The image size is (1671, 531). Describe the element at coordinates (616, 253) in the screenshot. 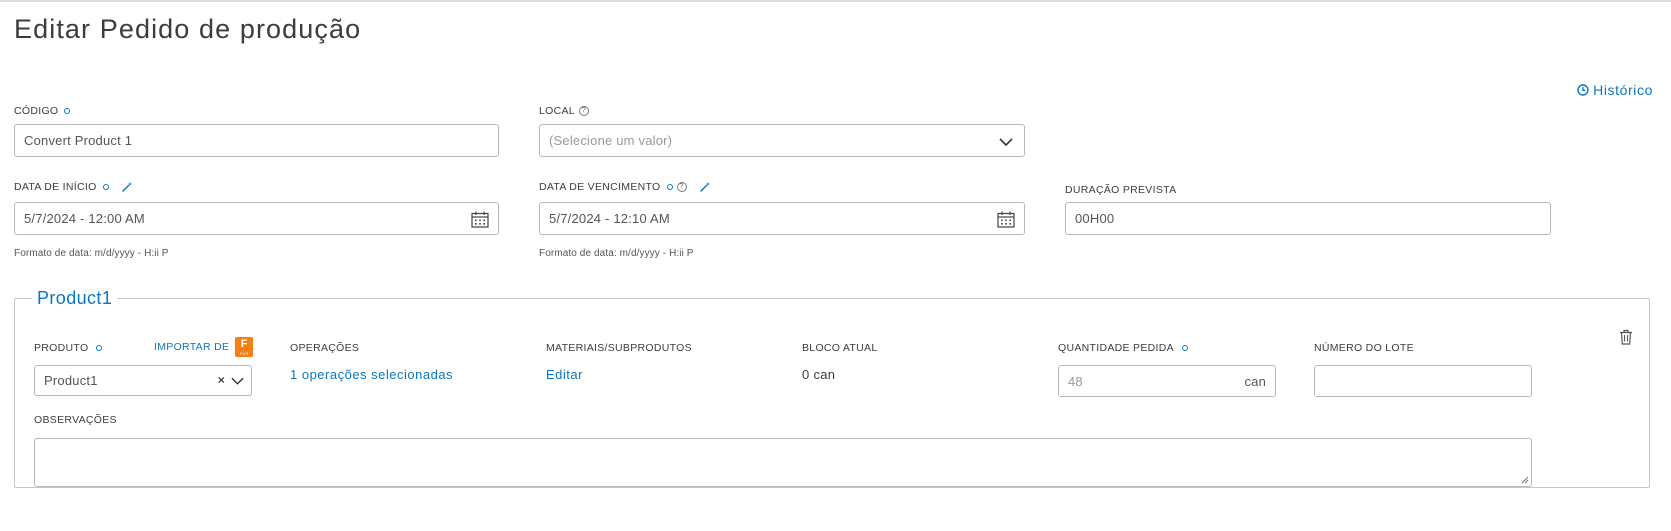

I see `data-vencimento-hint: Formato de data: m/d/yyyy - H:ii P` at that location.